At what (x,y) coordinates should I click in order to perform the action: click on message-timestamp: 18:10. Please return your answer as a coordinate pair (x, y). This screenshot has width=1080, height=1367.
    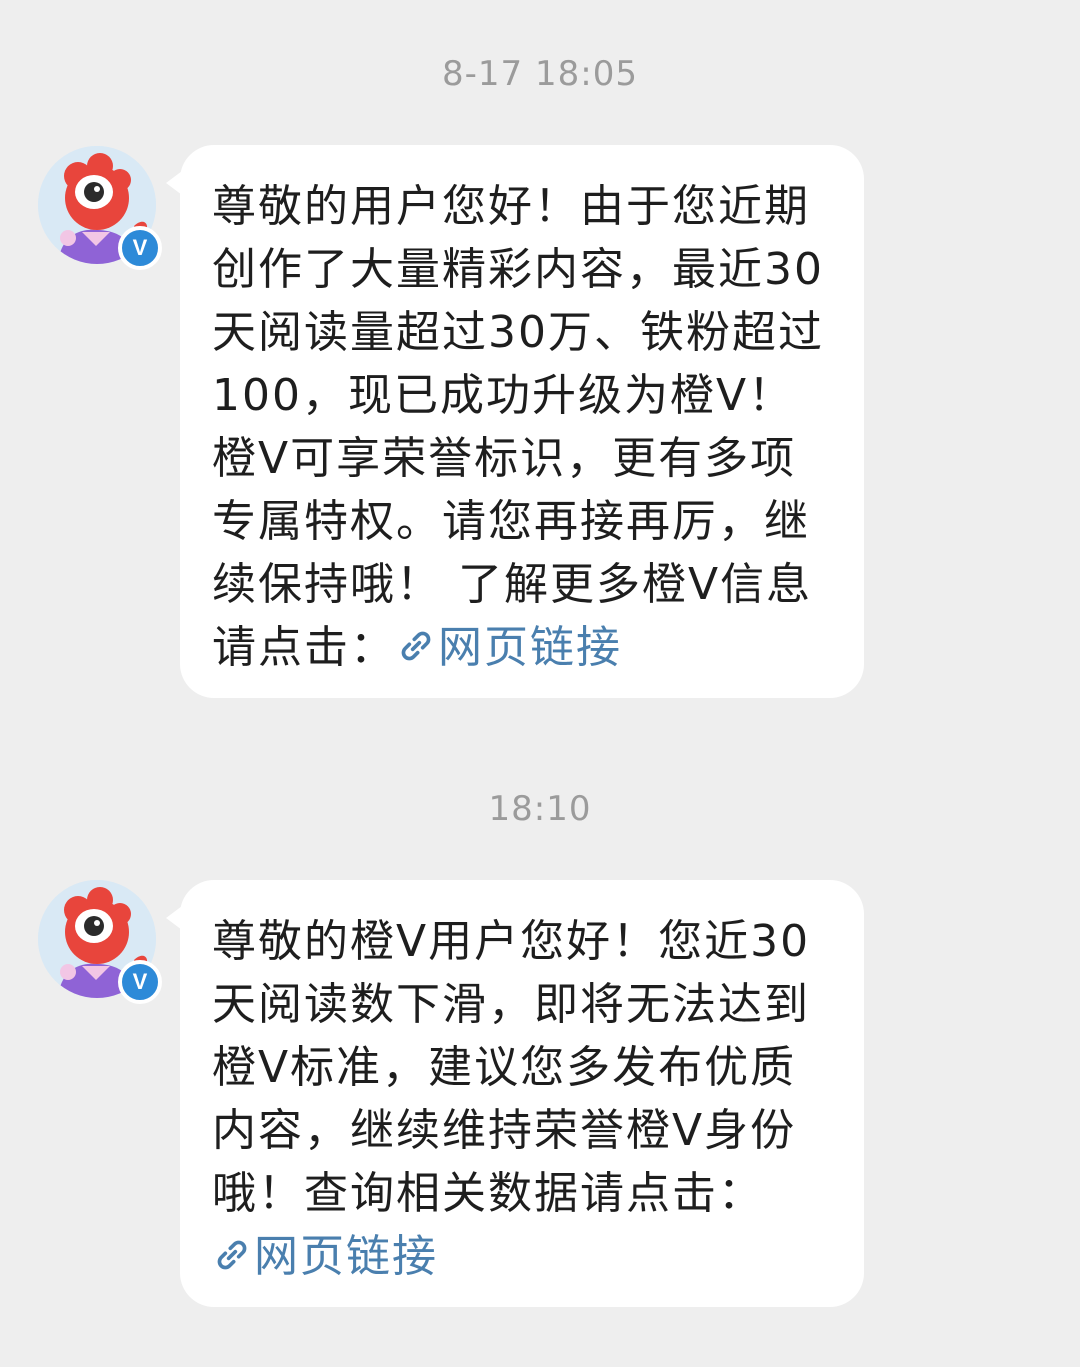
    Looking at the image, I should click on (540, 809).